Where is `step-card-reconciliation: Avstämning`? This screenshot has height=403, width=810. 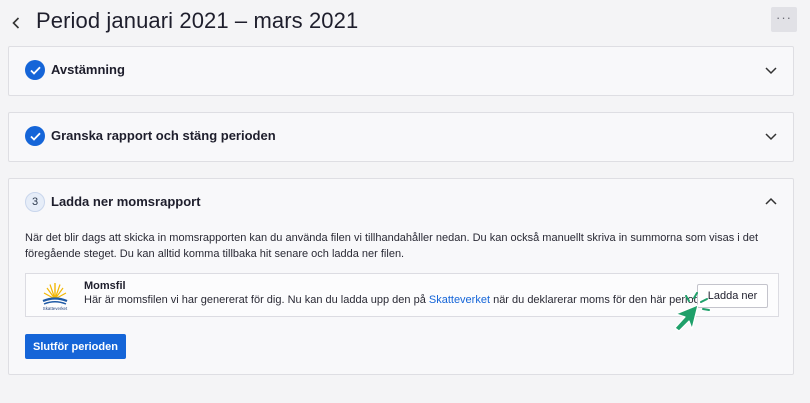
step-card-reconciliation: Avstämning is located at coordinates (401, 71).